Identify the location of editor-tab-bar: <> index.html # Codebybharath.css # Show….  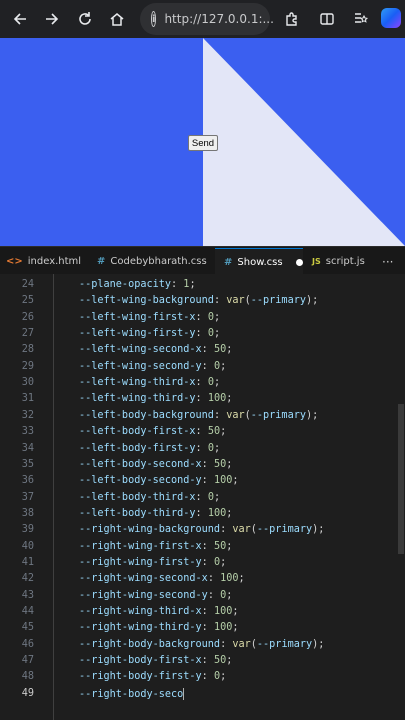
(202, 260).